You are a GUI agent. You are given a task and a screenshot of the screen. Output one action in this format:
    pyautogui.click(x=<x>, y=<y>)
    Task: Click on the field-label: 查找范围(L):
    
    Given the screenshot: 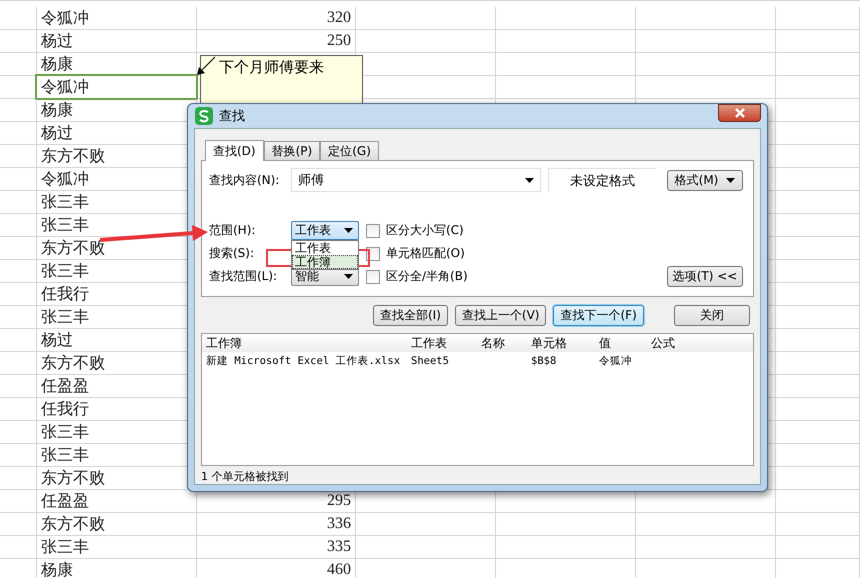 What is the action you would take?
    pyautogui.click(x=243, y=276)
    